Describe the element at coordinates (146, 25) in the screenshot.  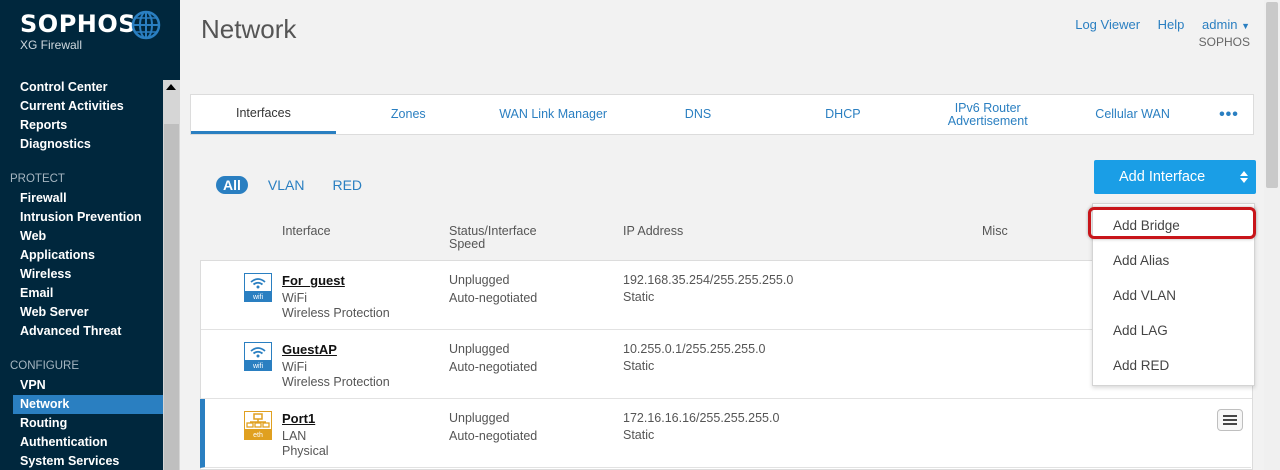
I see `globe-icon` at that location.